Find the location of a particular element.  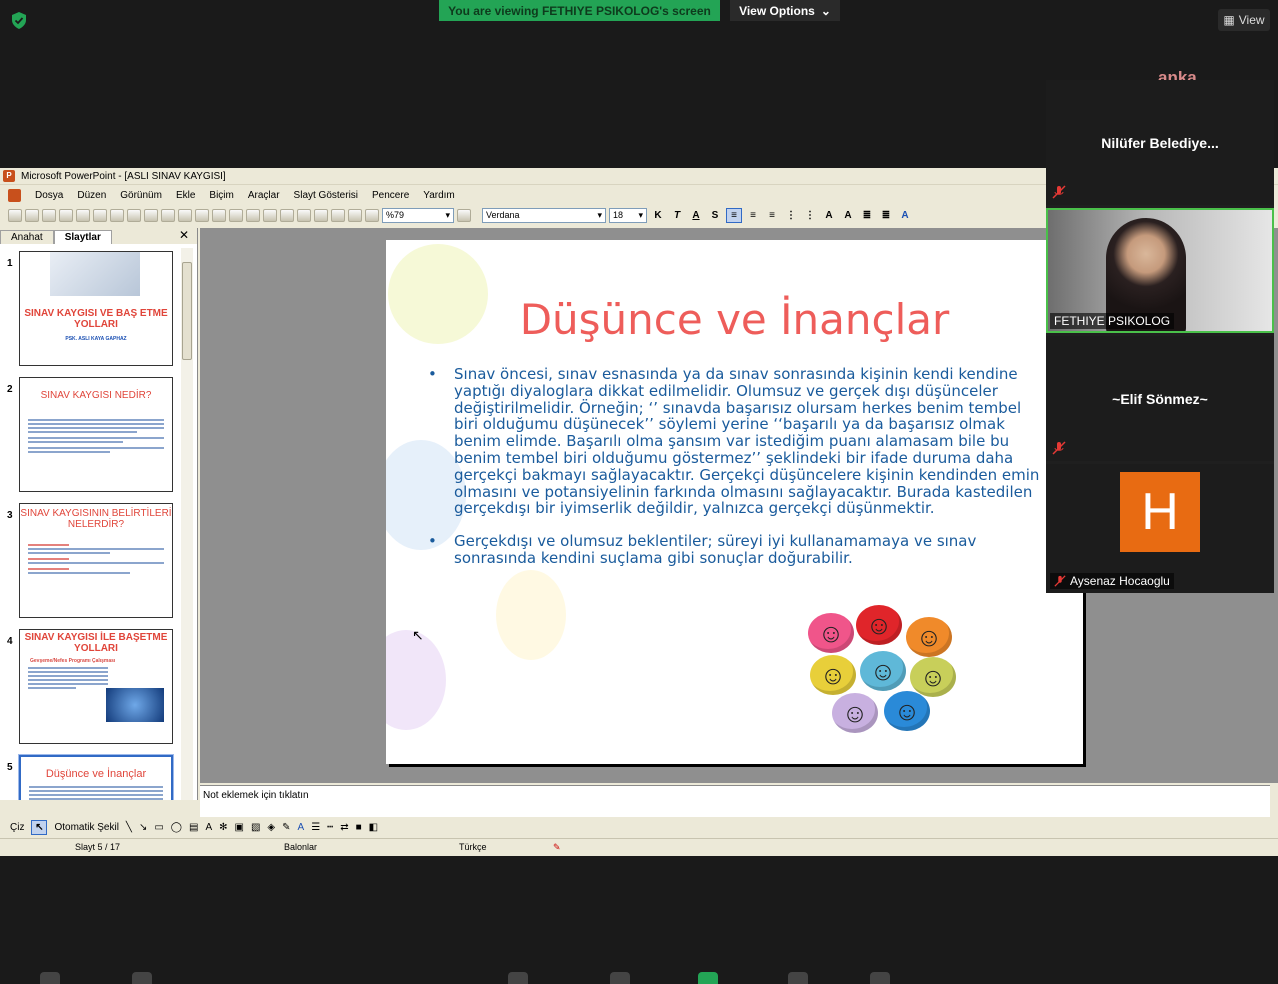

font-name-select: Verdana ▾ is located at coordinates (544, 215).